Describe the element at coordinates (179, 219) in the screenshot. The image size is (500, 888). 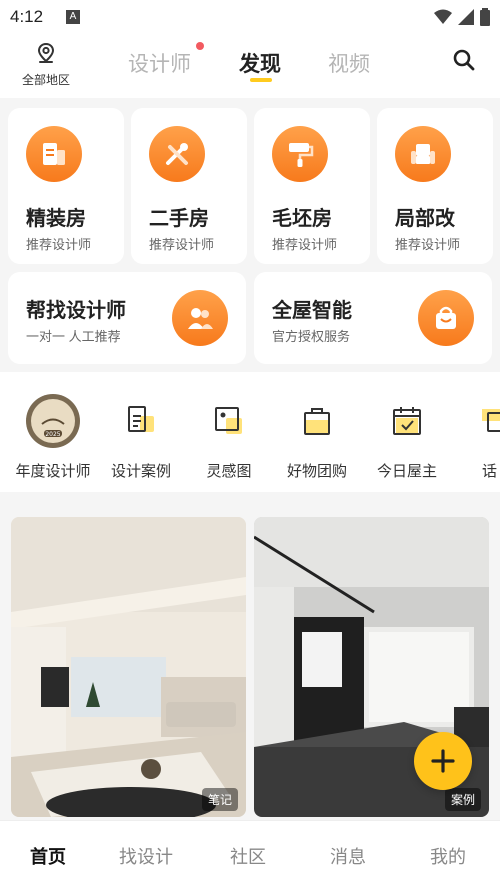
I see `service-title: 二手房` at that location.